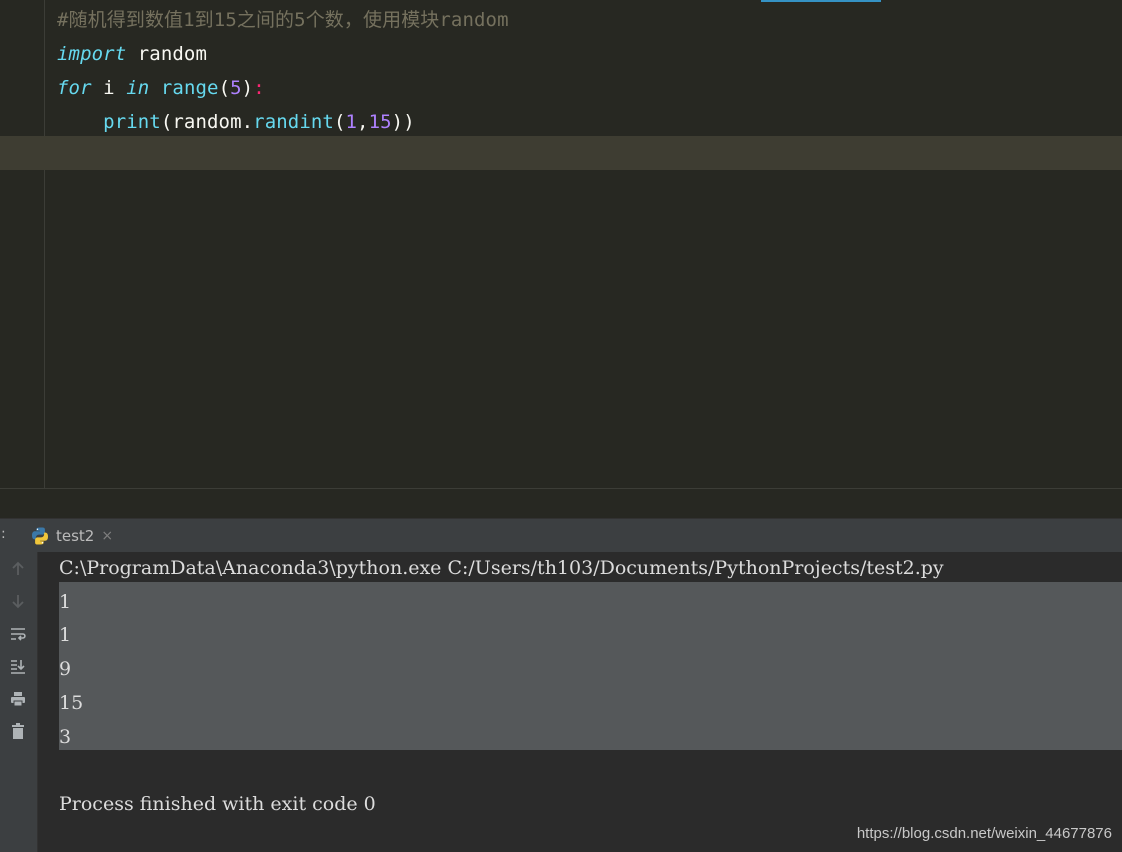 This screenshot has height=852, width=1122. I want to click on editor-tab-indicator, so click(821, 1).